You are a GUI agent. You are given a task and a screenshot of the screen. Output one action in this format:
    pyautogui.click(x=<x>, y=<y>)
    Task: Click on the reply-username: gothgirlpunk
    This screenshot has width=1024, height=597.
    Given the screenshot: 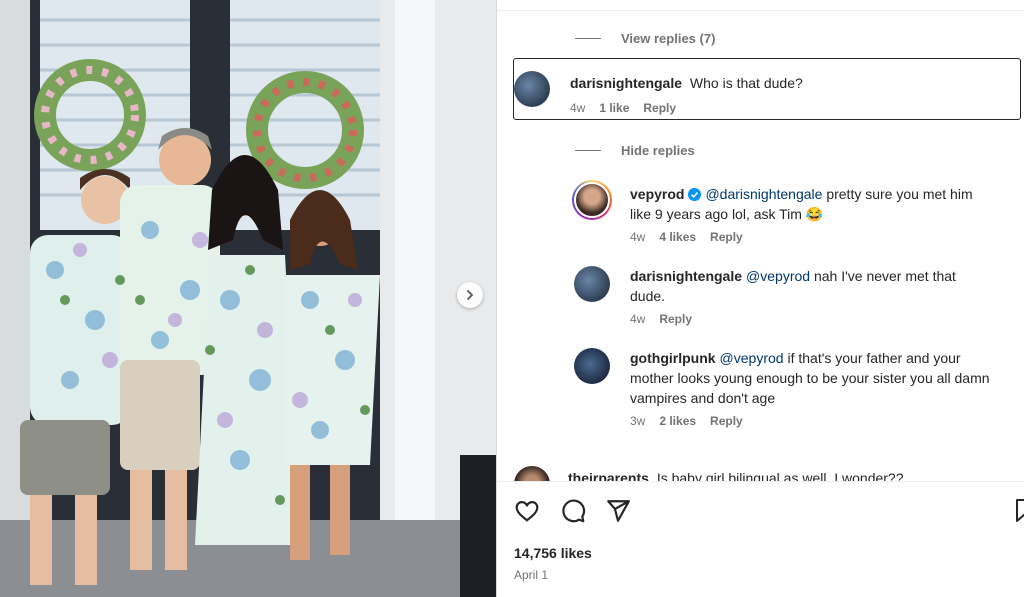 What is the action you would take?
    pyautogui.click(x=673, y=358)
    